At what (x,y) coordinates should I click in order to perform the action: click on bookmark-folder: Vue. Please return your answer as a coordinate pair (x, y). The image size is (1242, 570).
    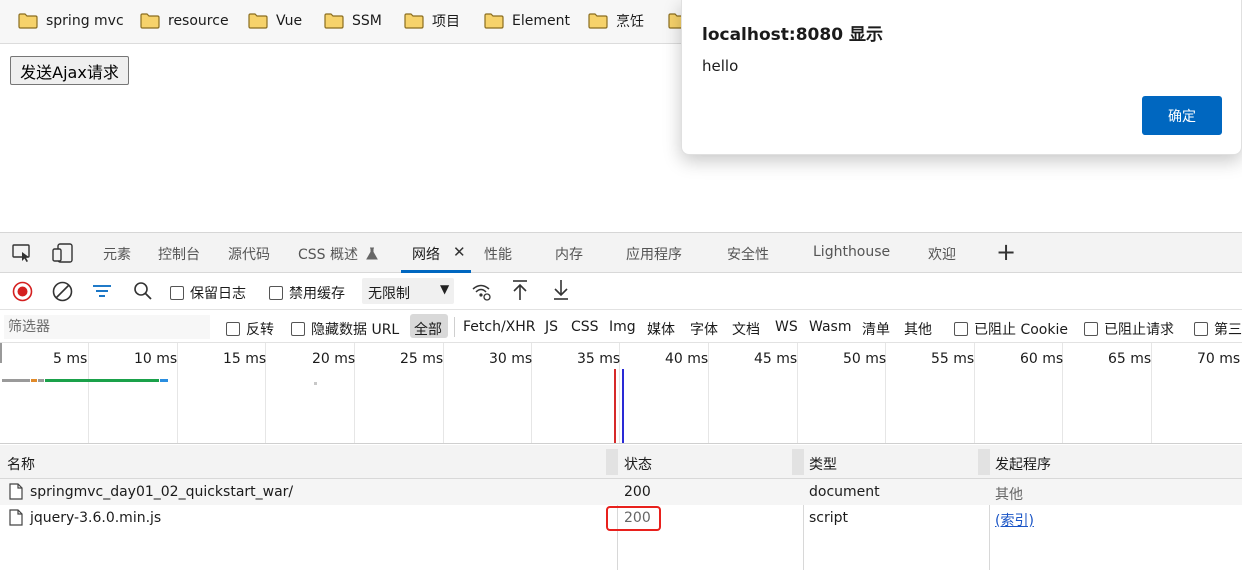
    Looking at the image, I should click on (275, 21).